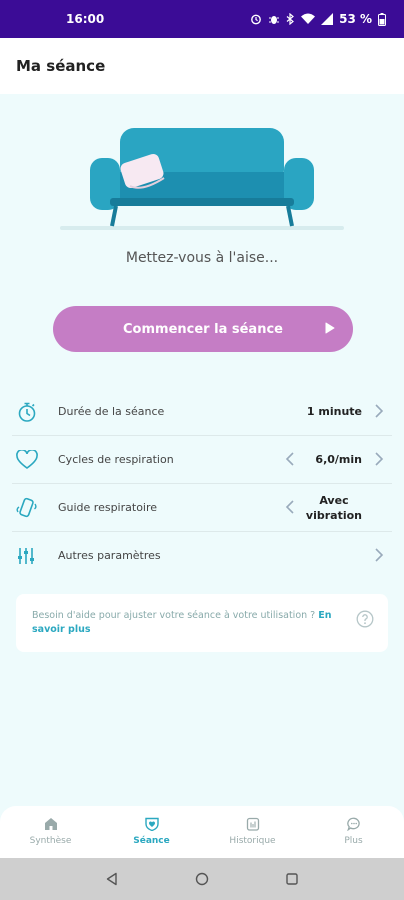 This screenshot has width=404, height=900. I want to click on play-icon, so click(330, 328).